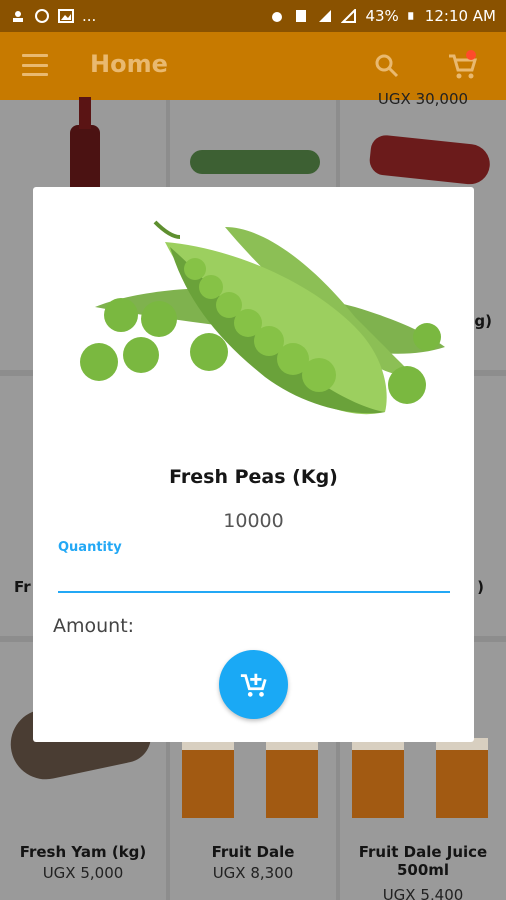  What do you see at coordinates (423, 99) in the screenshot?
I see `product-price: UGX 30,000` at bounding box center [423, 99].